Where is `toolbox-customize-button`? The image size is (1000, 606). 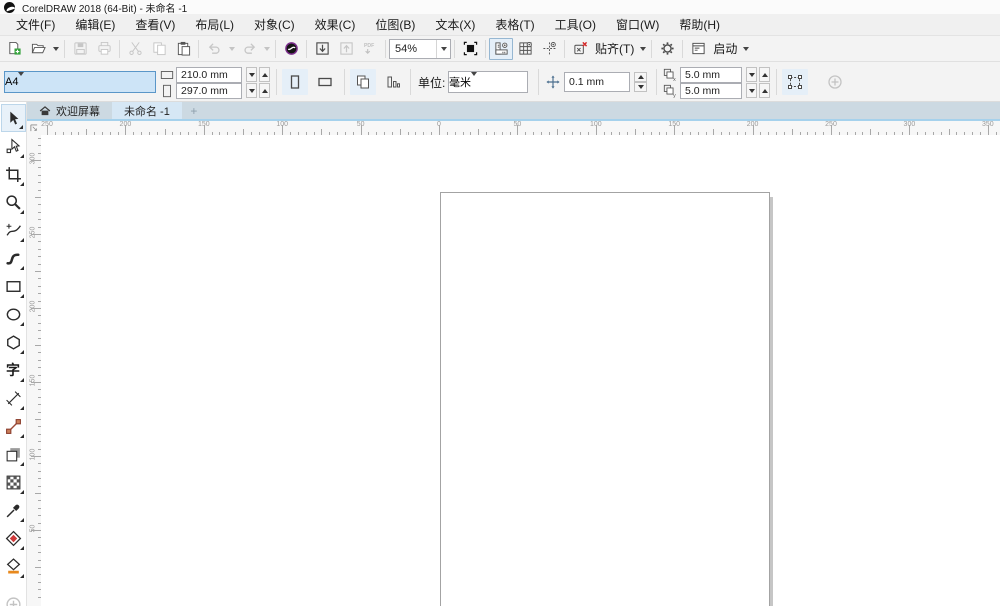 toolbox-customize-button is located at coordinates (13, 598).